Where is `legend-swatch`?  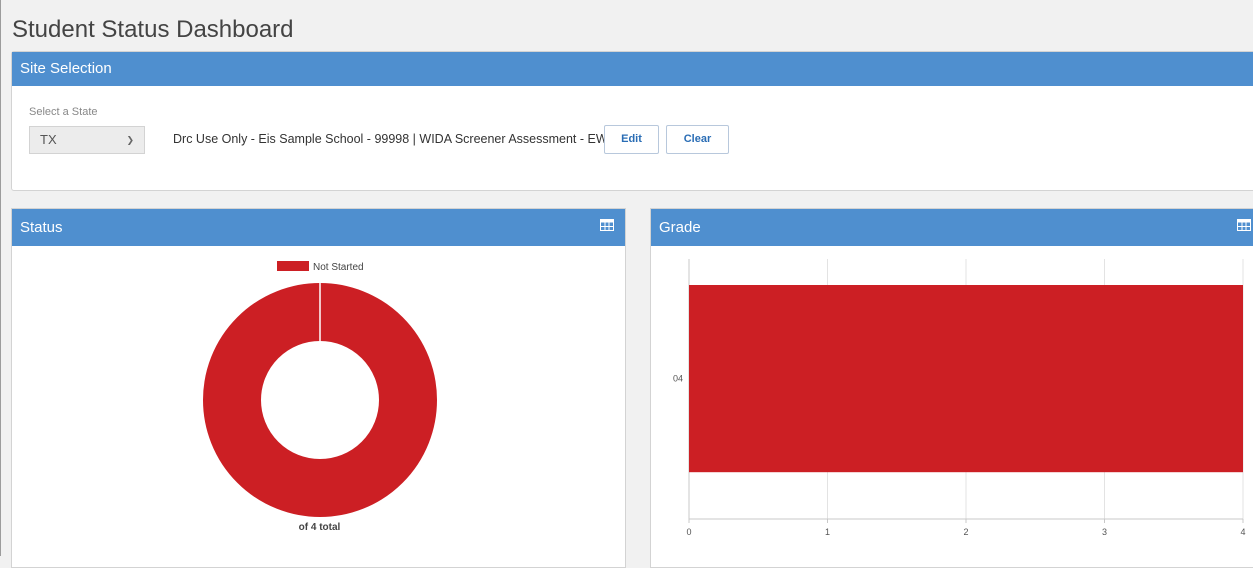 legend-swatch is located at coordinates (293, 266).